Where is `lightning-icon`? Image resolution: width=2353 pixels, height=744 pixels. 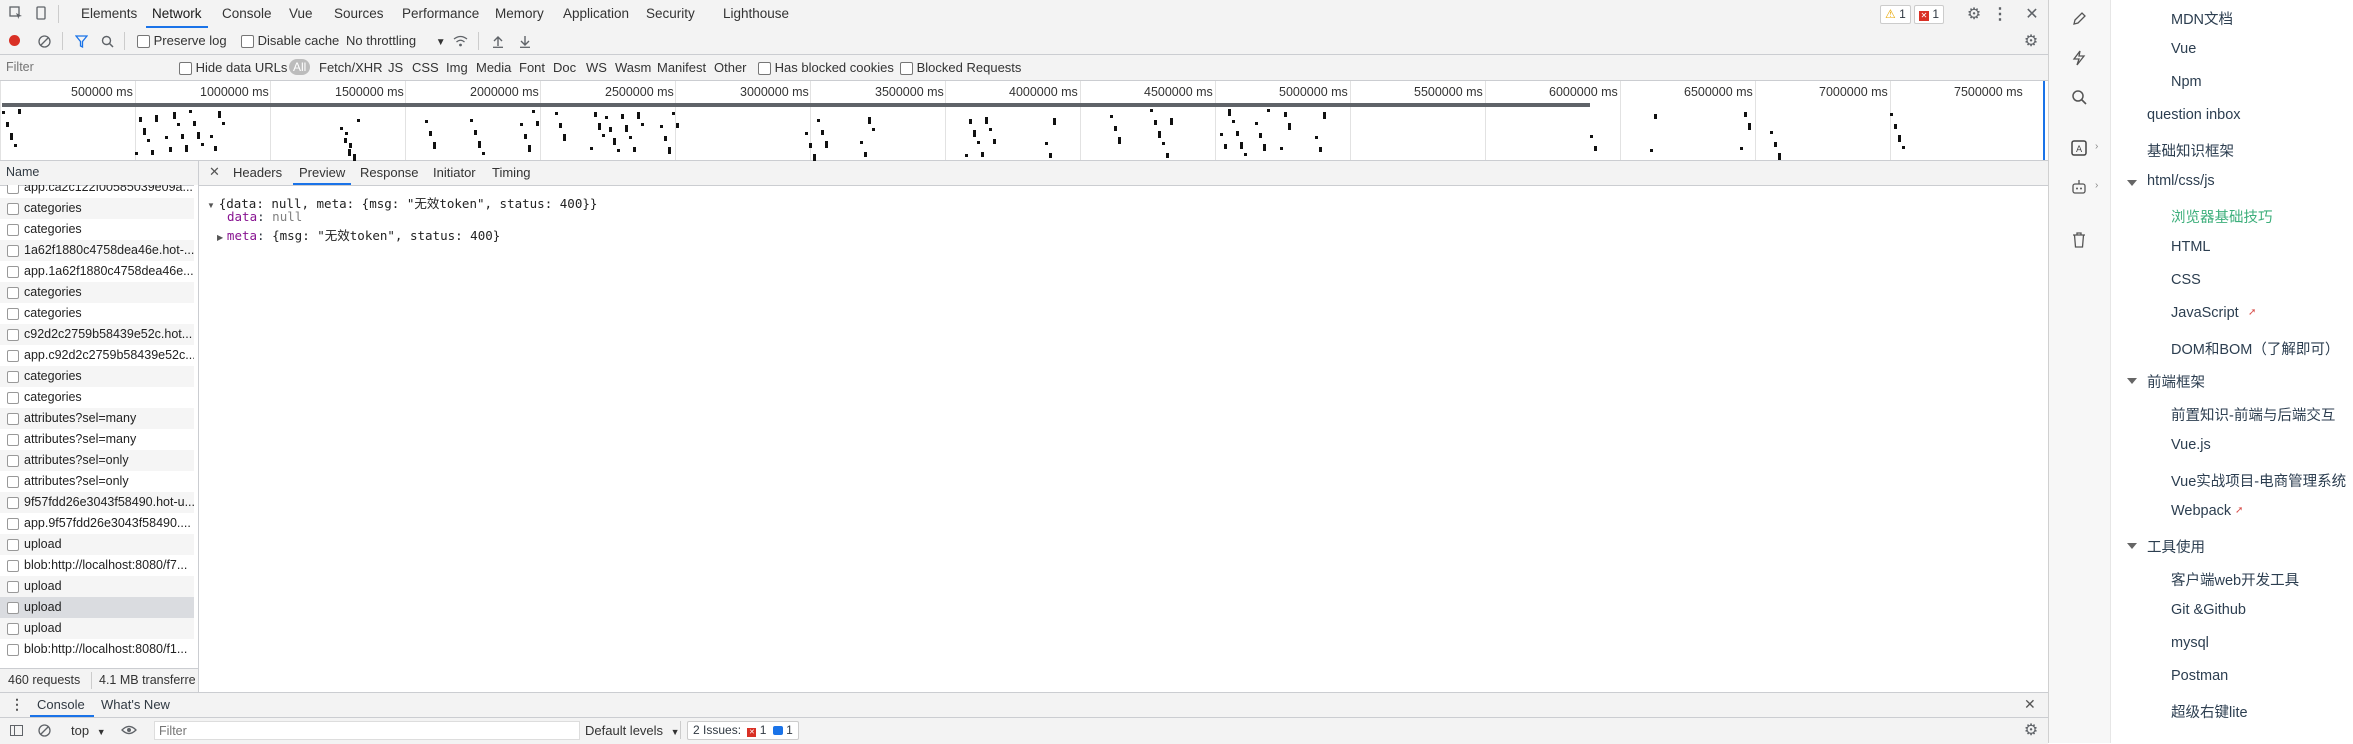
lightning-icon is located at coordinates (2079, 58).